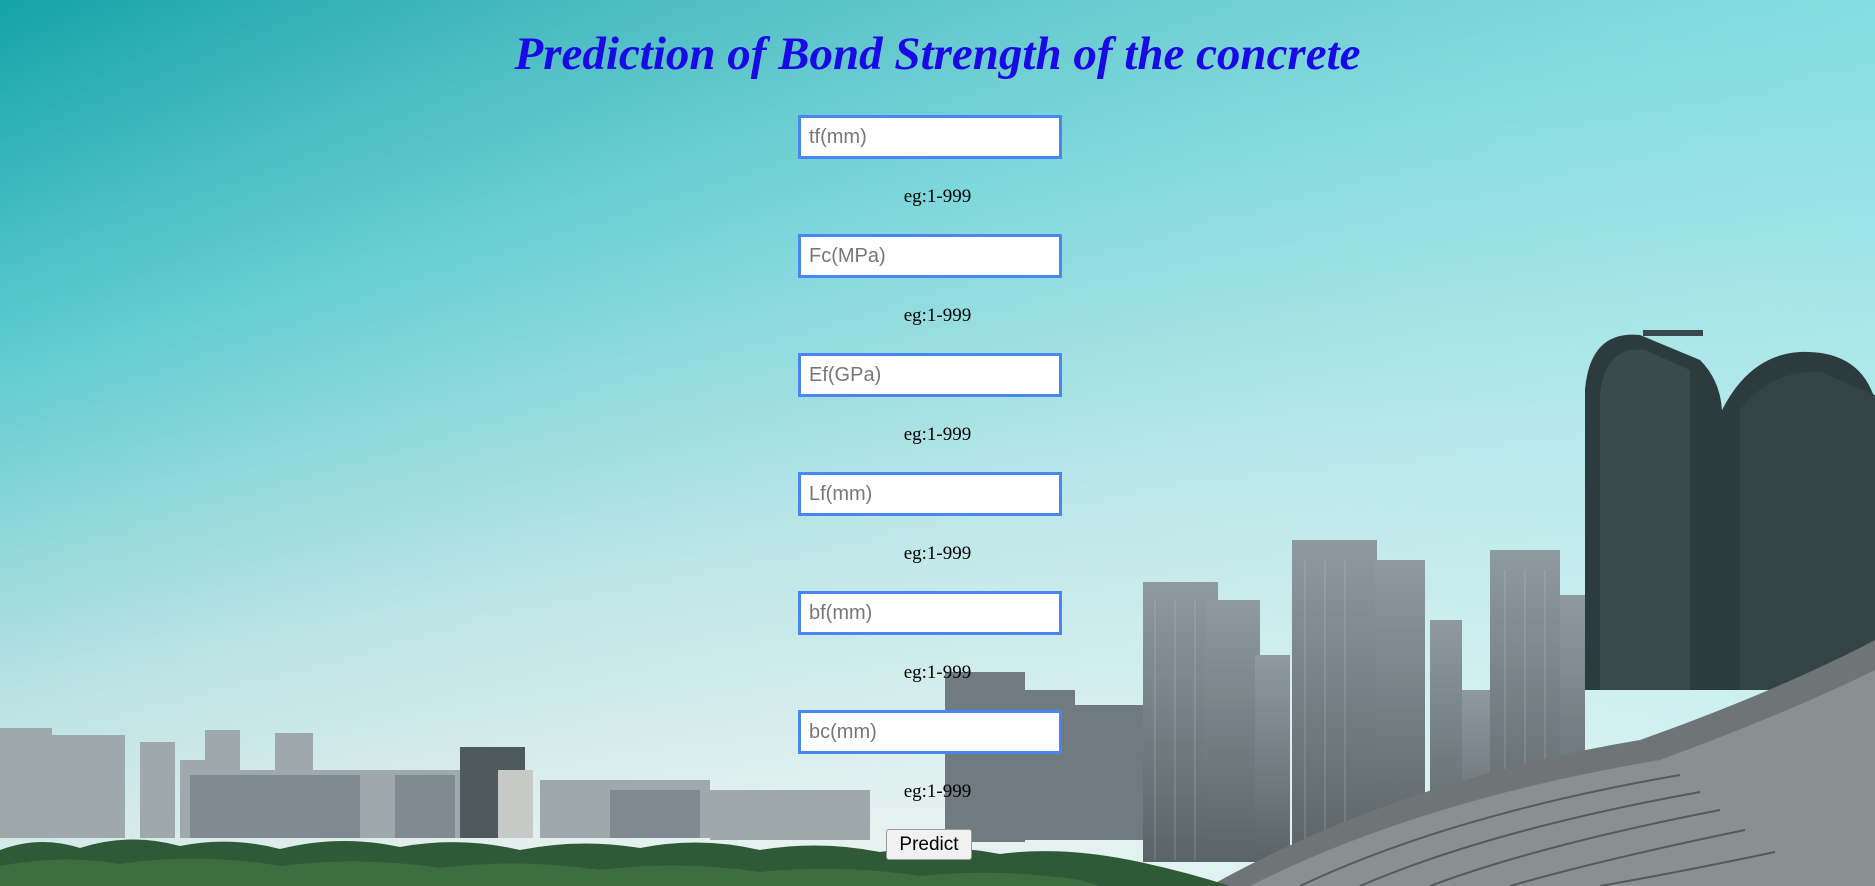 The image size is (1875, 886). What do you see at coordinates (937, 315) in the screenshot?
I see `fc-hint: eg:1-999` at bounding box center [937, 315].